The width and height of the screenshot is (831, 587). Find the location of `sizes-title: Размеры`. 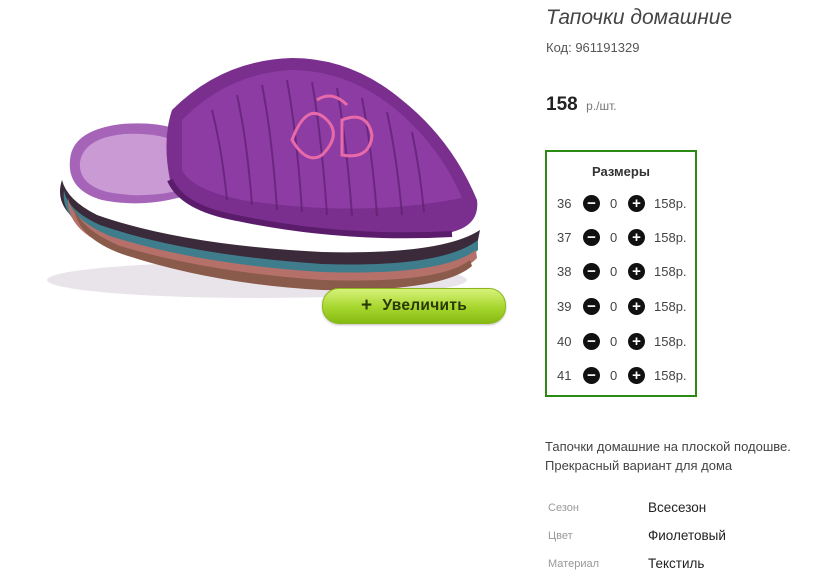

sizes-title: Размеры is located at coordinates (621, 171).